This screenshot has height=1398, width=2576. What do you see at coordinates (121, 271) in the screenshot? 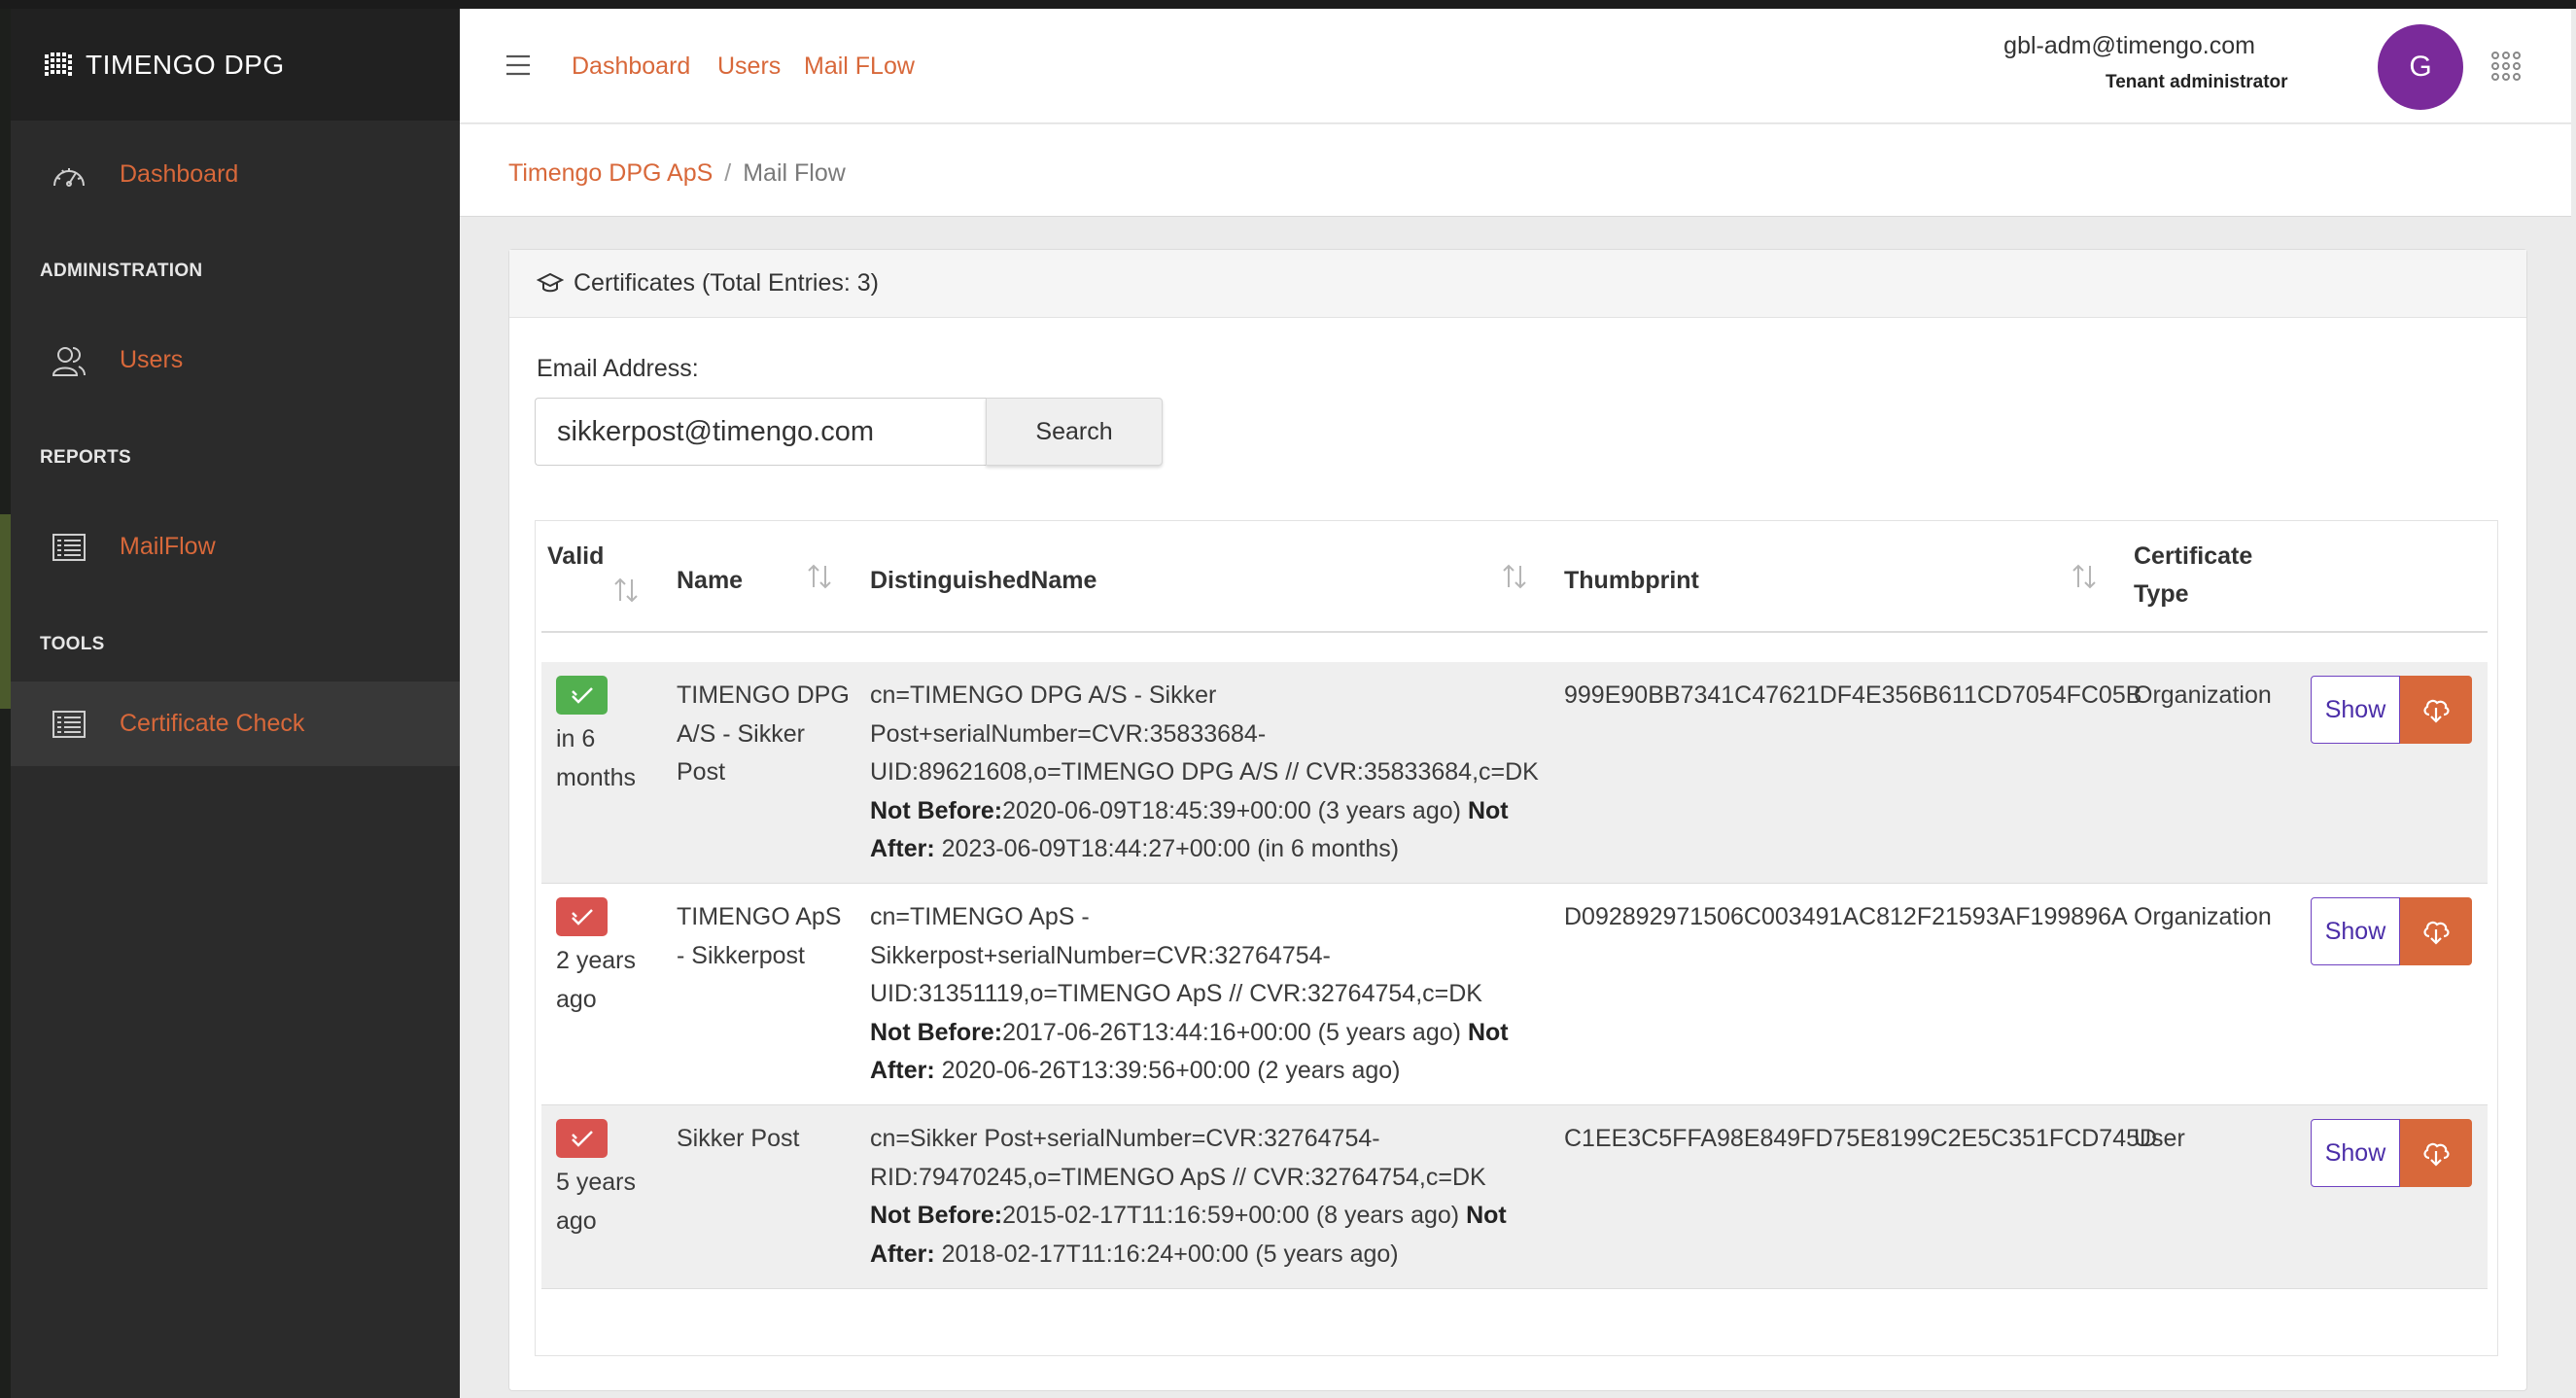
I see `section-heading-administration: ADMINISTRATION` at bounding box center [121, 271].